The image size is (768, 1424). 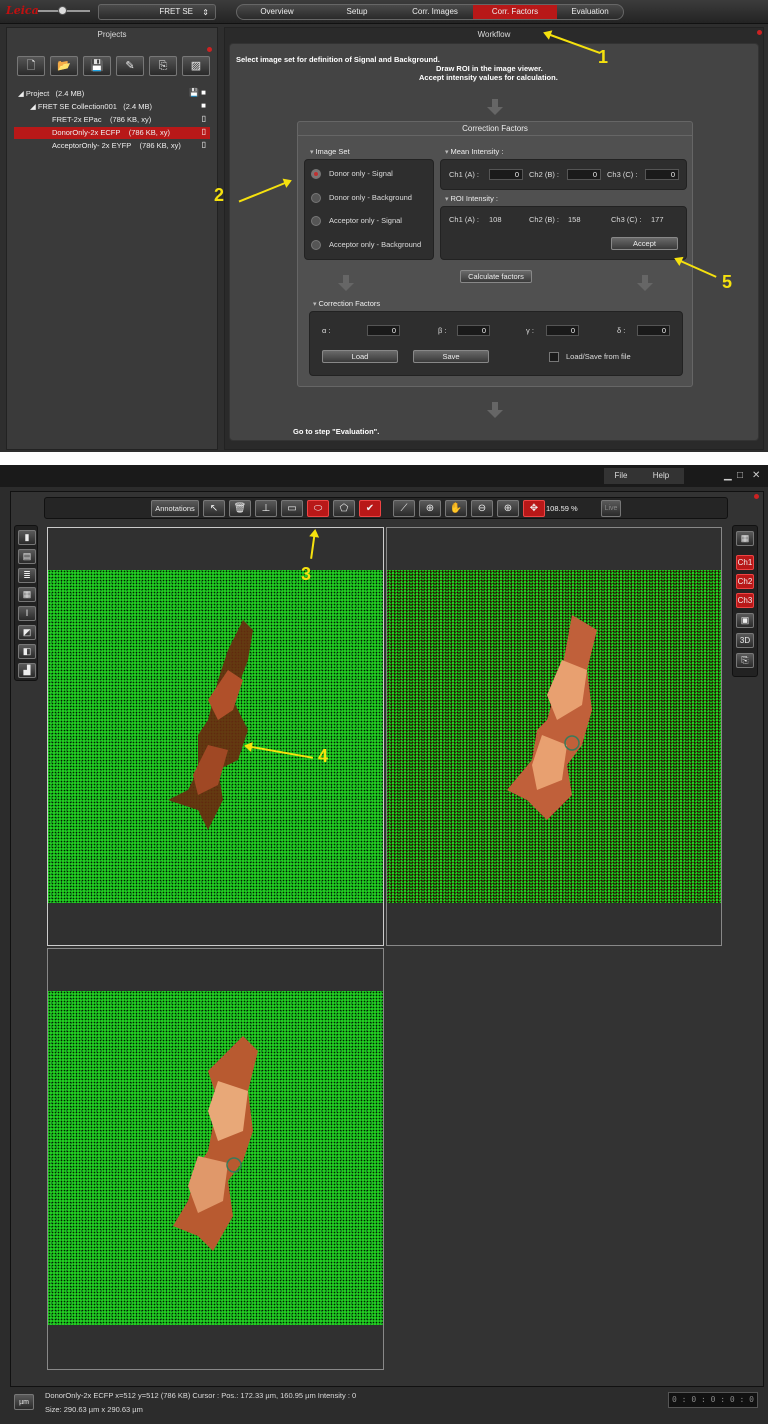 What do you see at coordinates (323, 756) in the screenshot?
I see `annotation-4: 4` at bounding box center [323, 756].